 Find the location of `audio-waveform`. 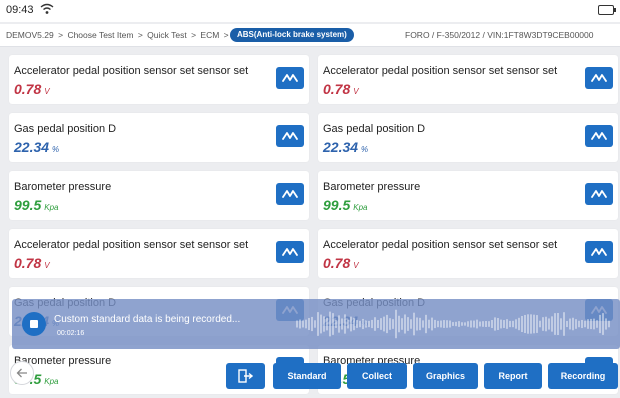

audio-waveform is located at coordinates (453, 324).